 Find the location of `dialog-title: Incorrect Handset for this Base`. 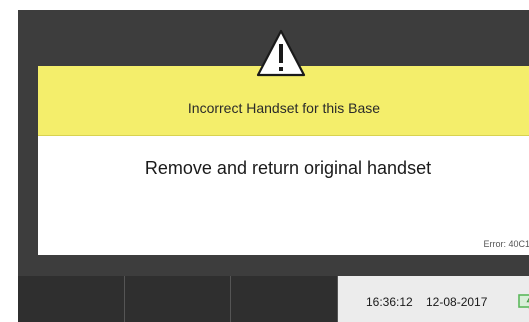

dialog-title: Incorrect Handset for this Base is located at coordinates (284, 108).